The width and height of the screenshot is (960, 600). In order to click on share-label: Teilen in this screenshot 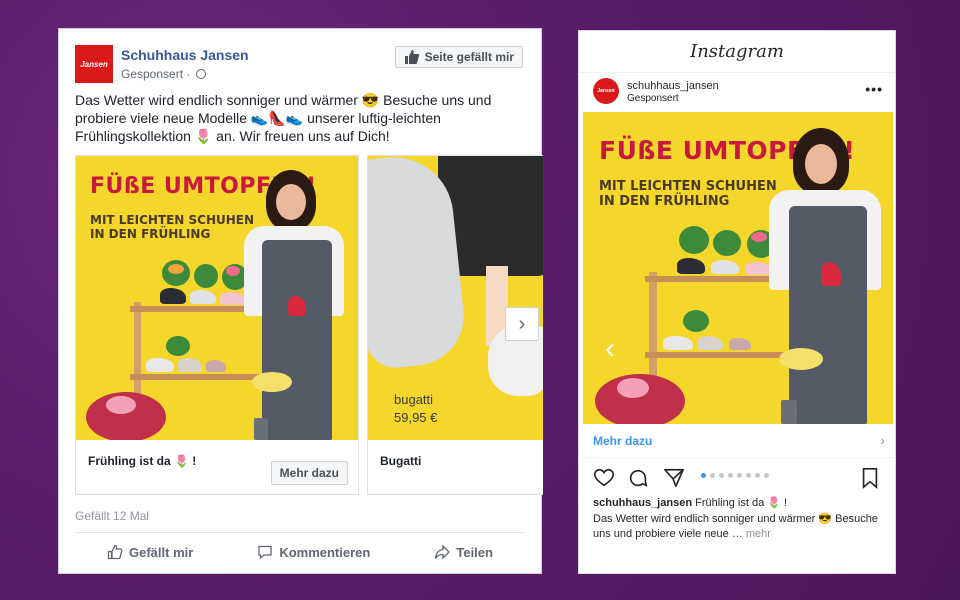, I will do `click(474, 552)`.